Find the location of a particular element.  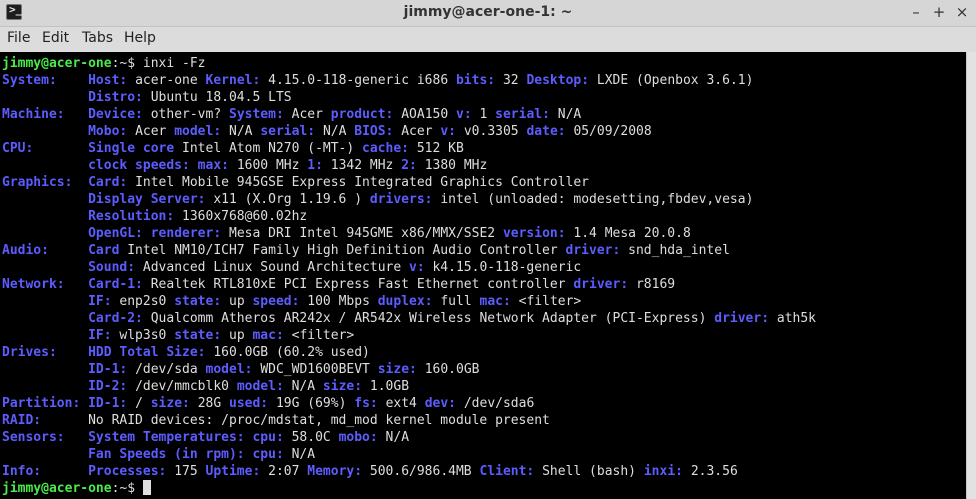

output-label: System Temperatures: is located at coordinates (170, 437).